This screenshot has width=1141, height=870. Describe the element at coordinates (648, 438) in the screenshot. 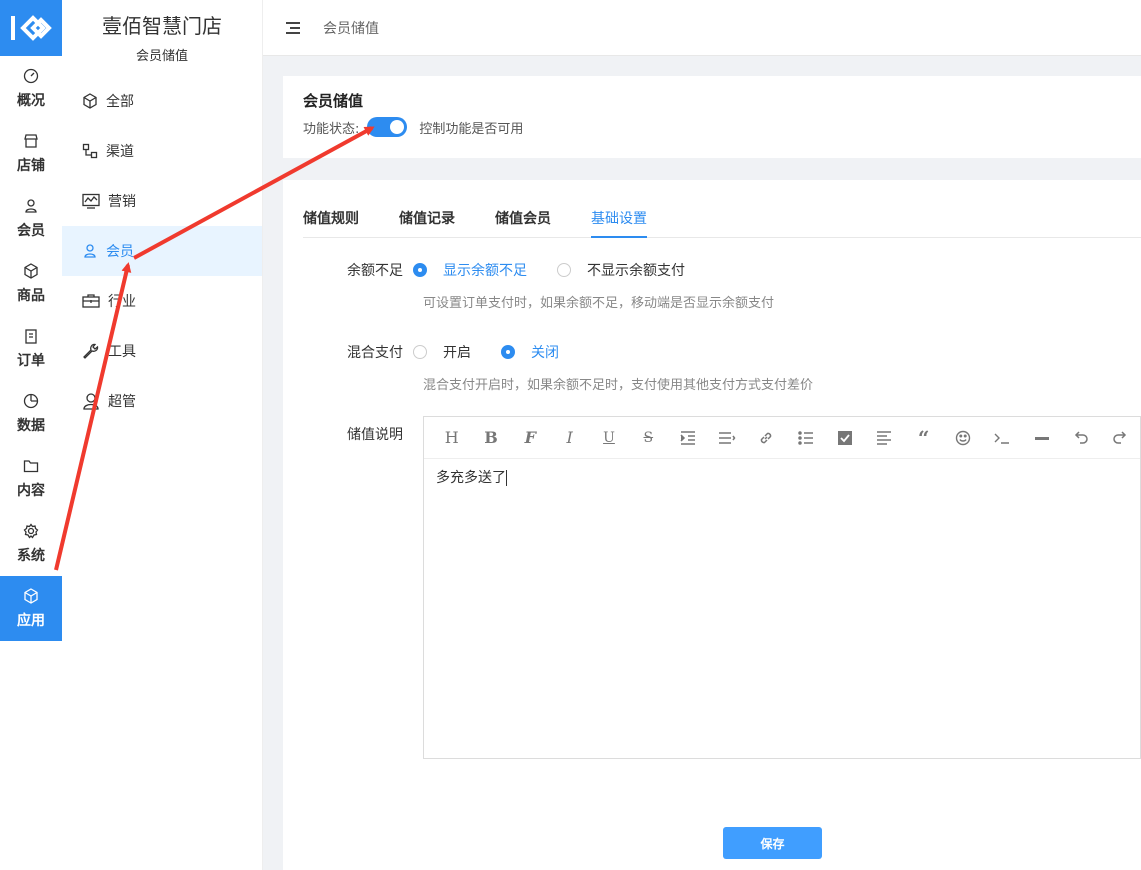

I see `strikethrough-icon: S` at that location.